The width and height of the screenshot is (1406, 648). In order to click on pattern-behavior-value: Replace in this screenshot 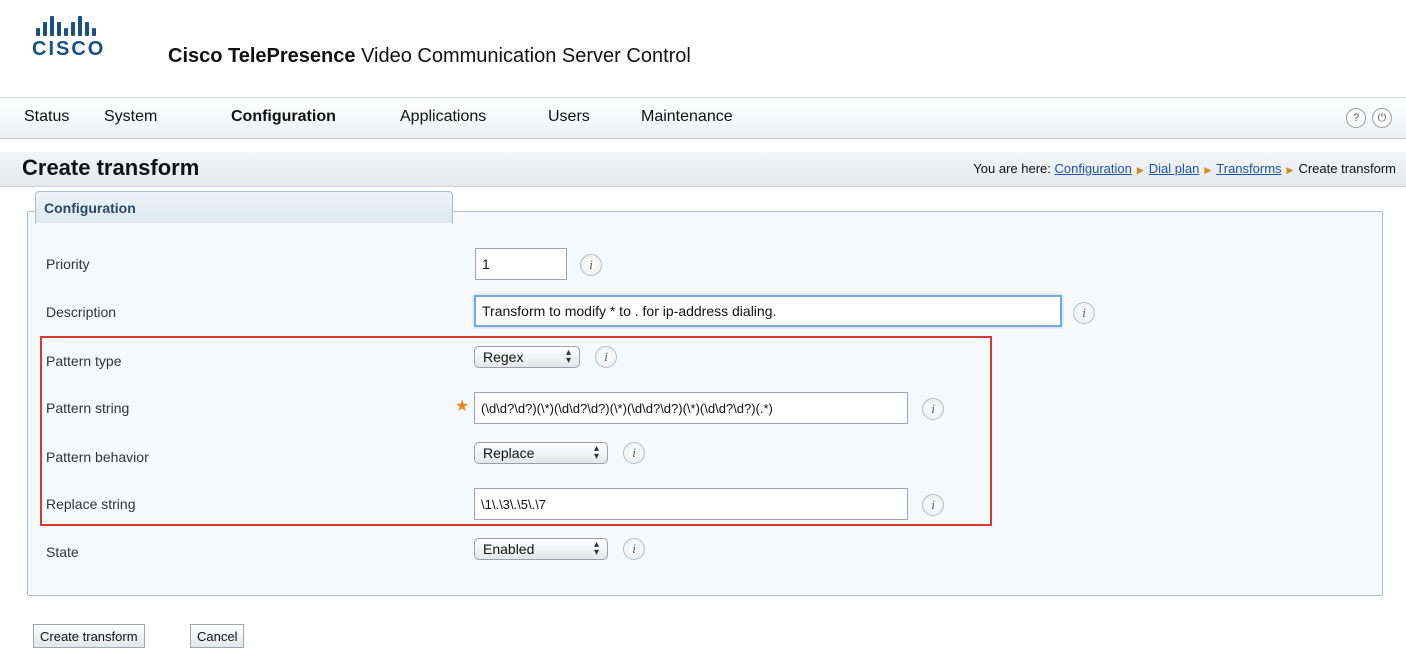, I will do `click(509, 453)`.